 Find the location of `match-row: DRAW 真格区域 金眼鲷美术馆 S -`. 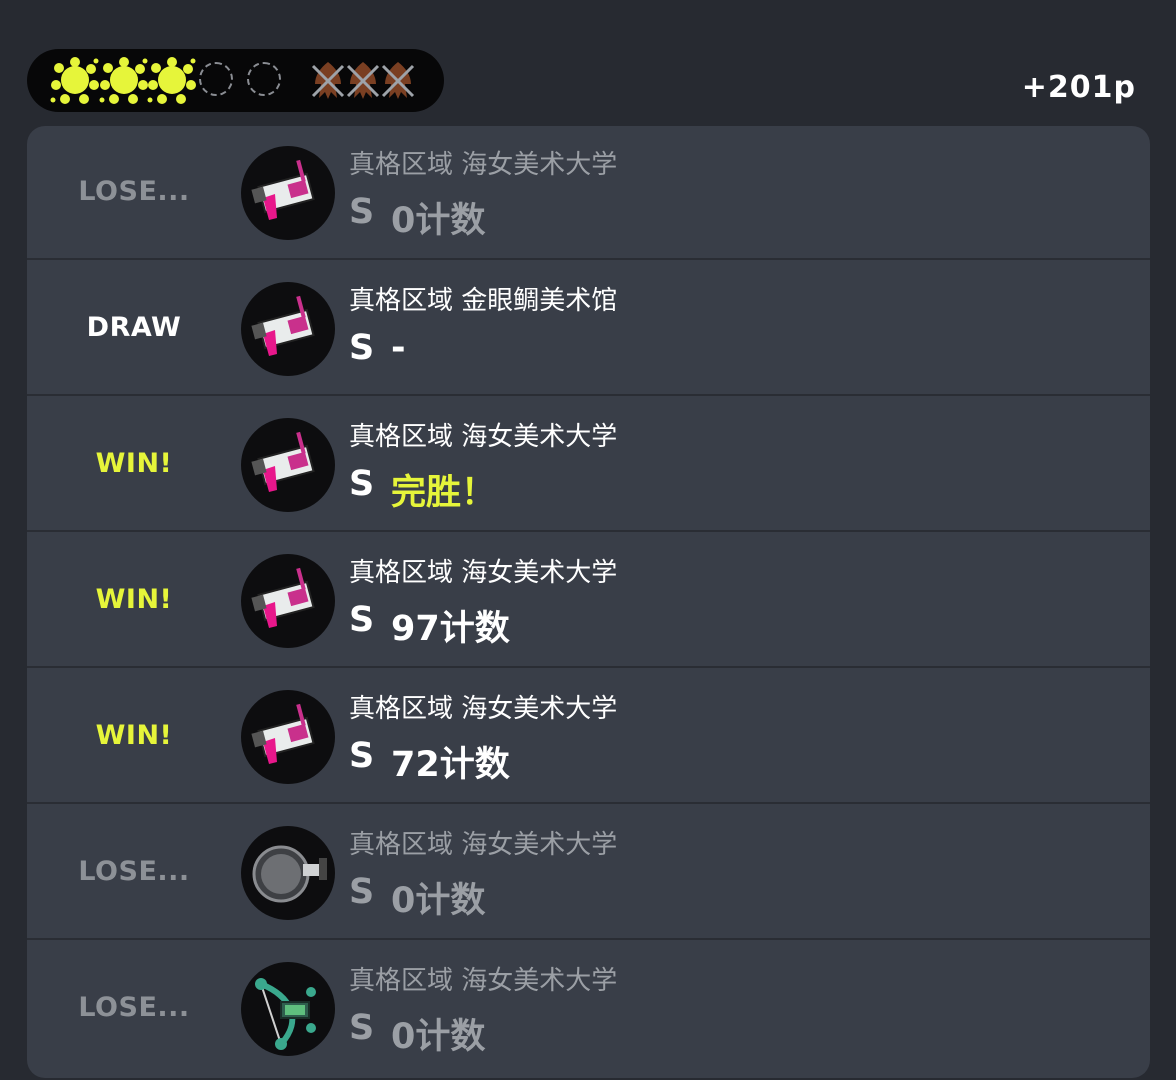

match-row: DRAW 真格区域 金眼鲷美术馆 S - is located at coordinates (588, 329).